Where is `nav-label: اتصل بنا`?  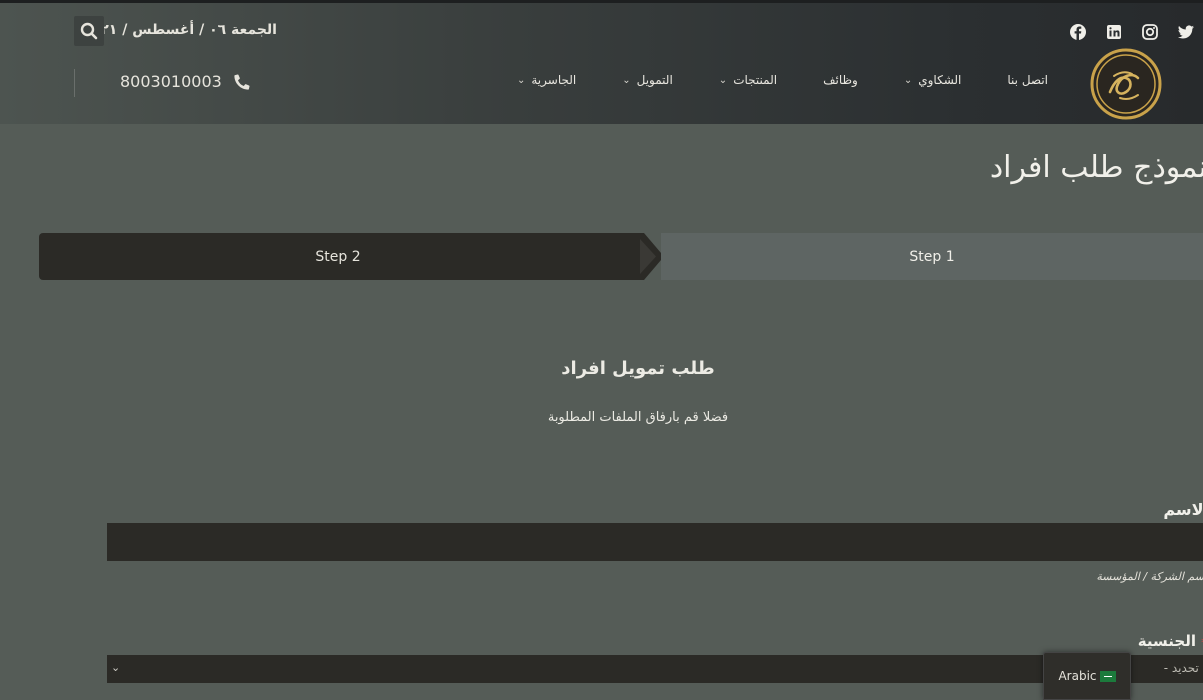 nav-label: اتصل بنا is located at coordinates (1027, 80).